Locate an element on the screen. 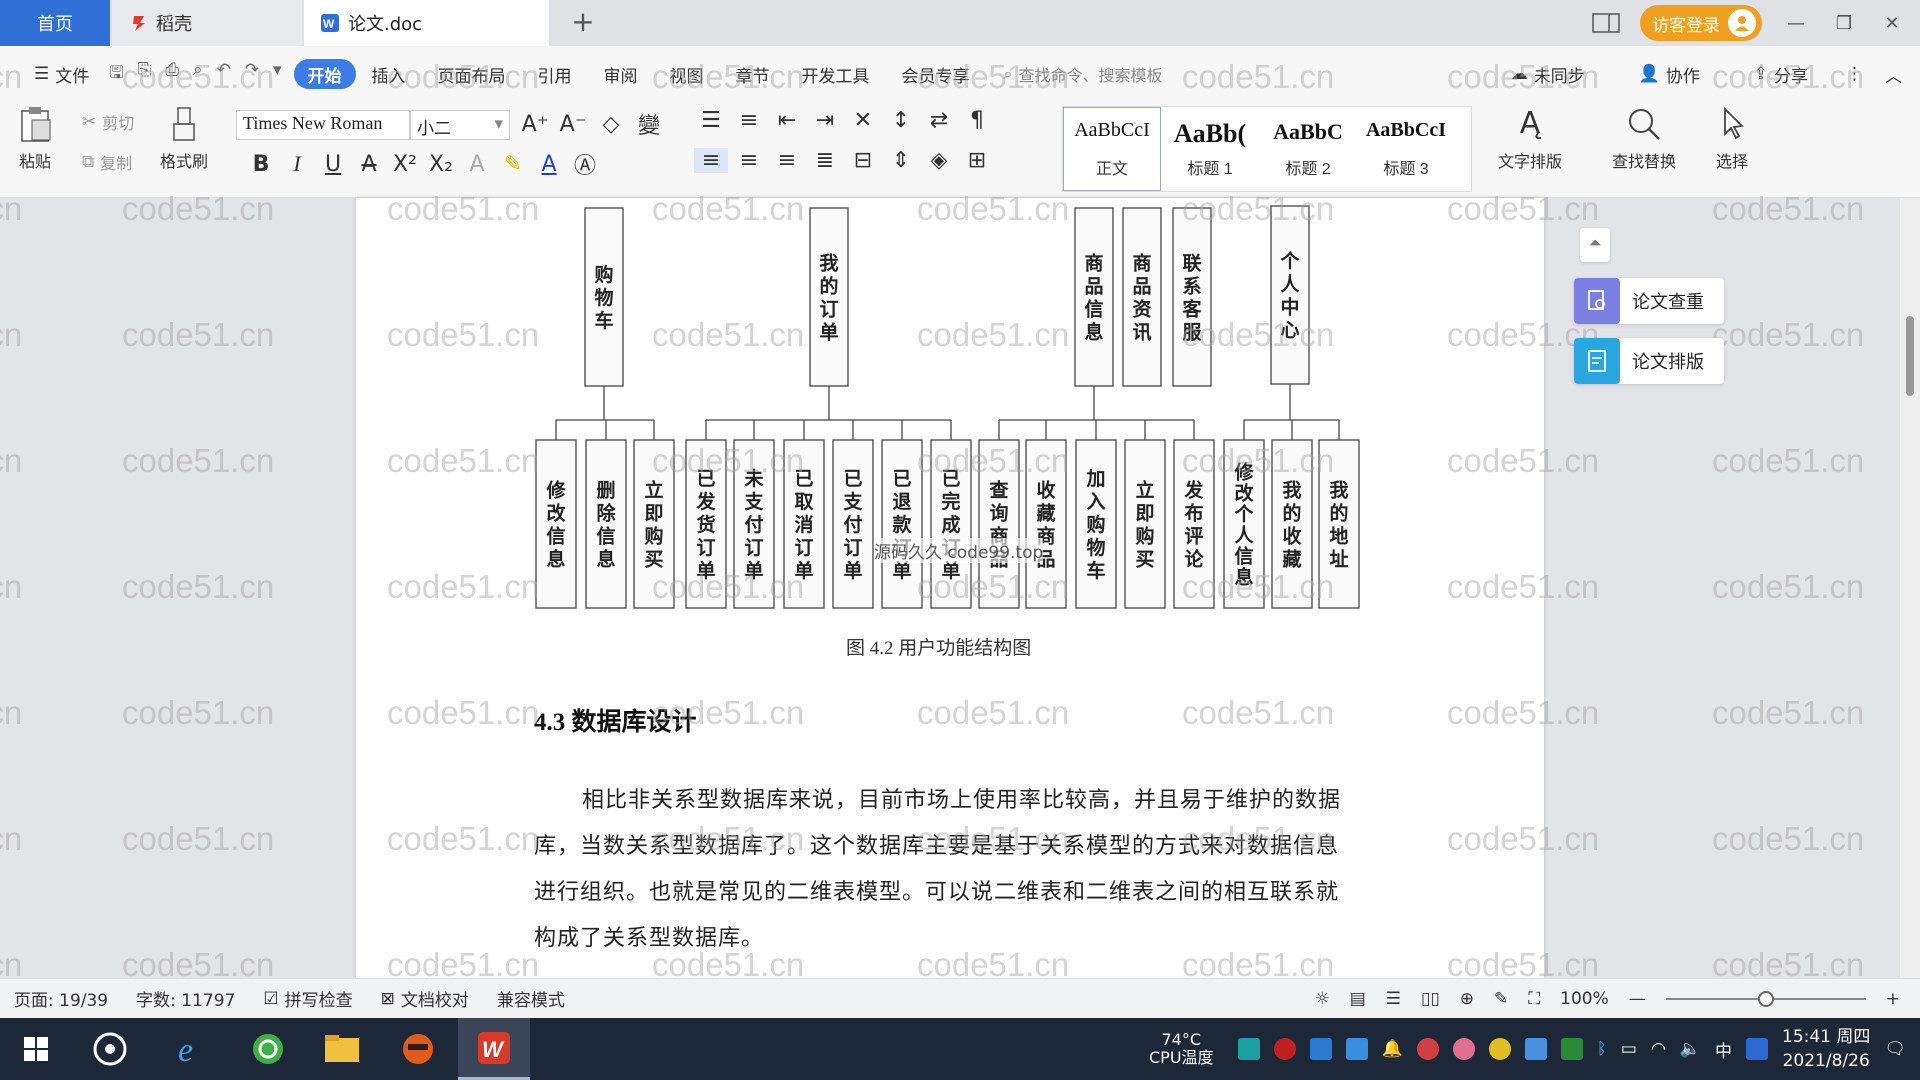  new-tab-button: + is located at coordinates (583, 23).